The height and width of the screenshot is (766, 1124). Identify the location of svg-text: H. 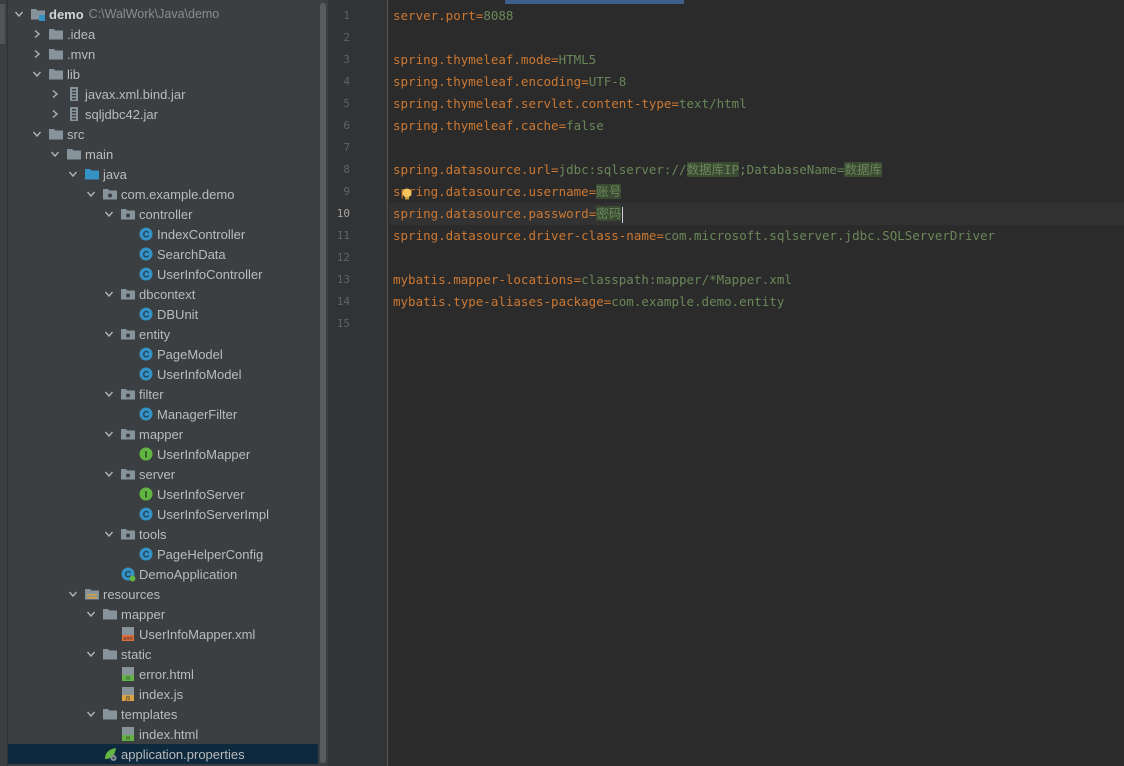
(128, 679).